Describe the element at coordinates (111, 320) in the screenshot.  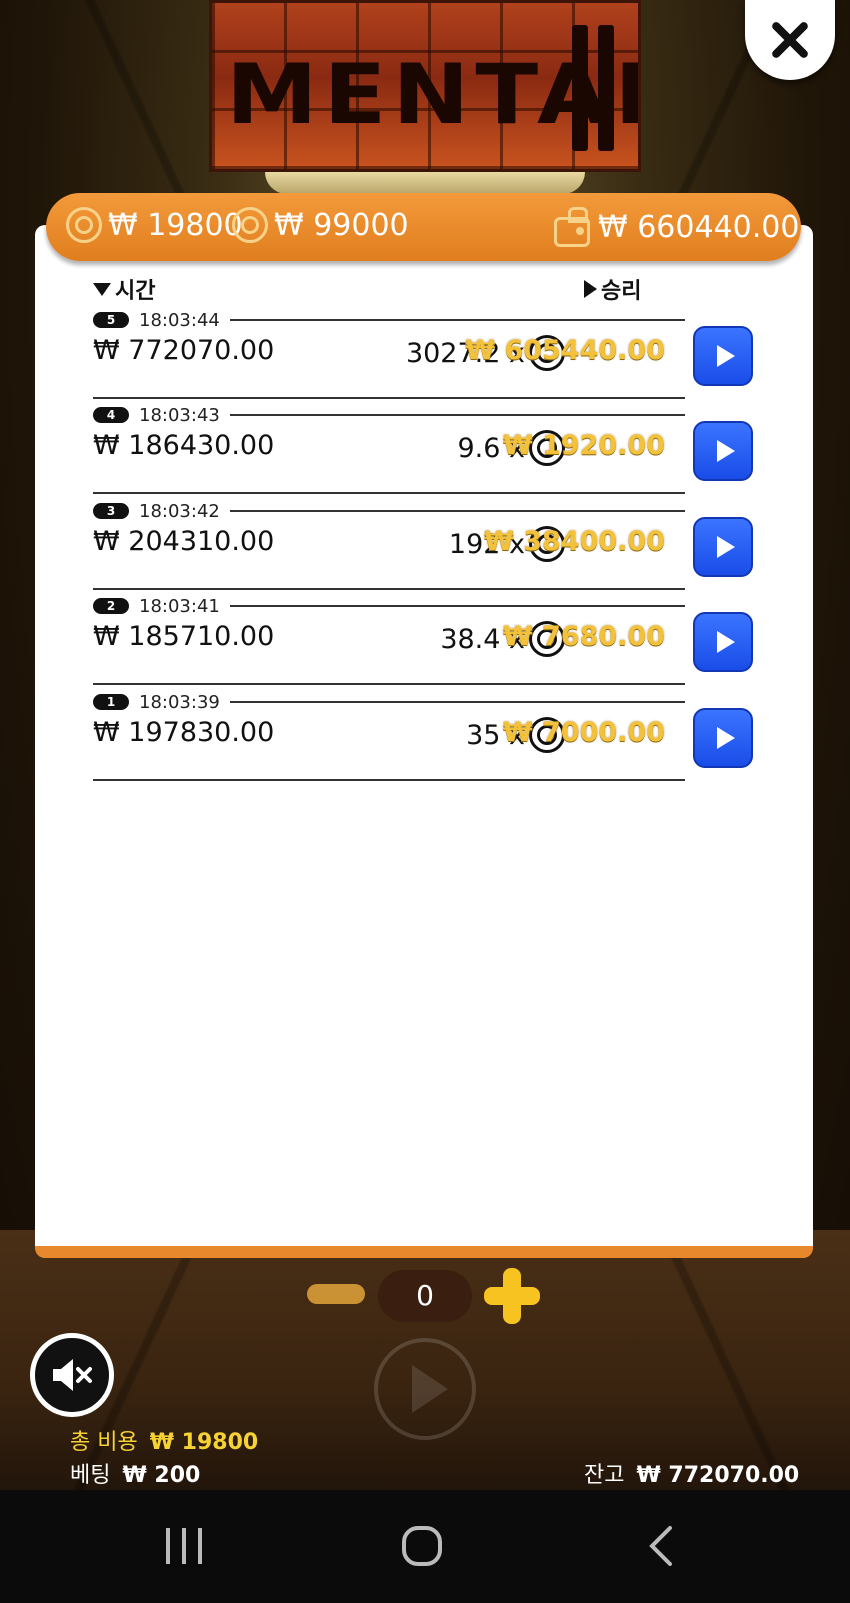
I see `round-badge: 5` at that location.